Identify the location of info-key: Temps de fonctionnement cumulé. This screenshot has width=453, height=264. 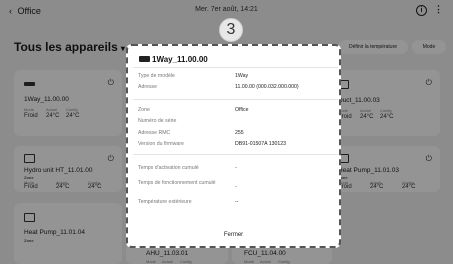
(177, 183).